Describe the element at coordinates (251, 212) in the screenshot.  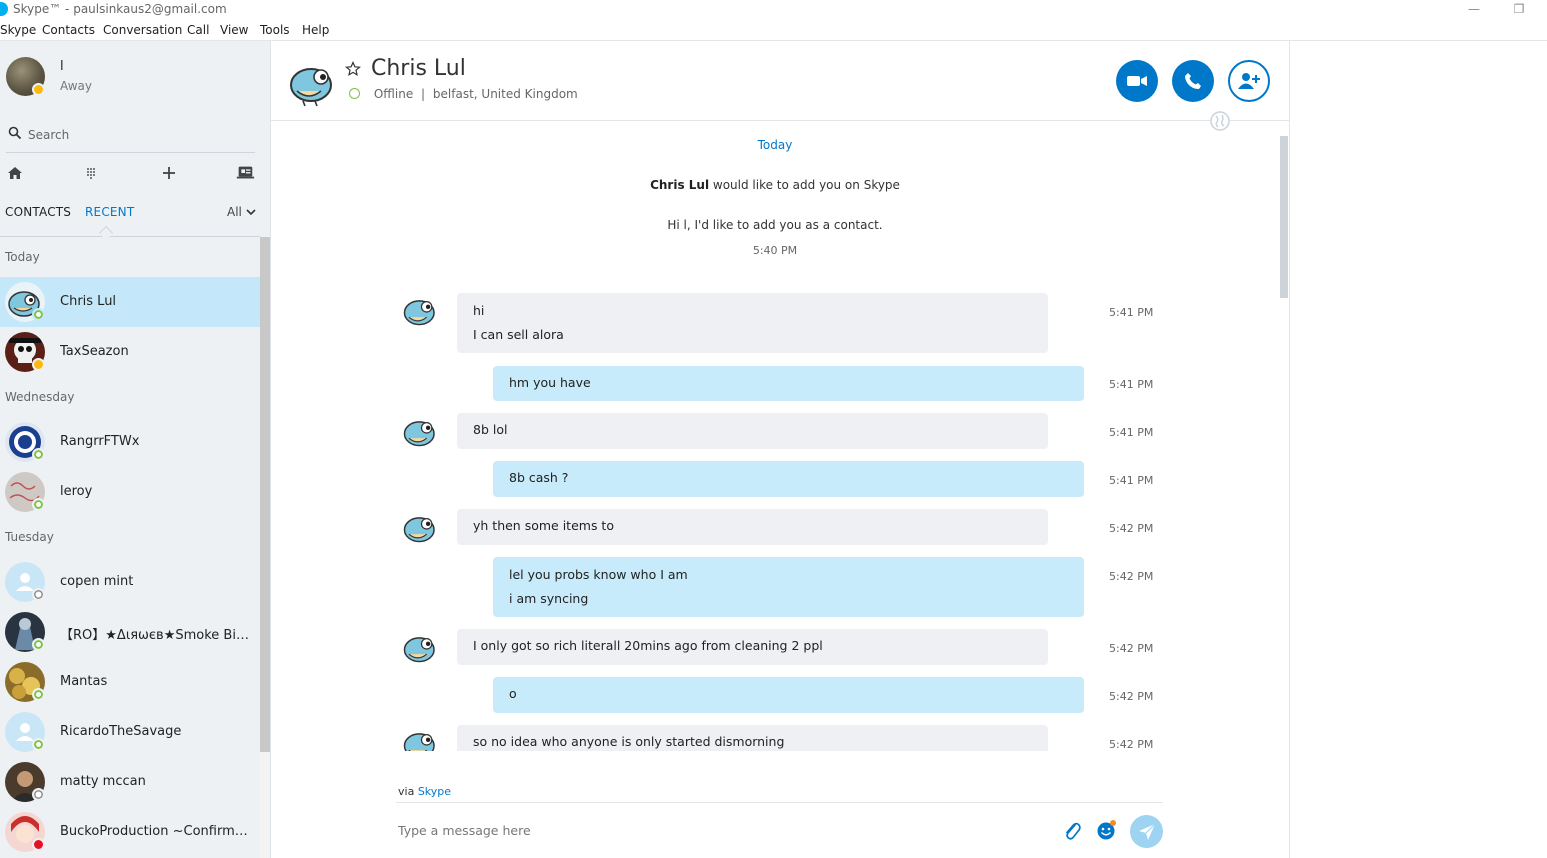
I see `chevron-down-icon` at that location.